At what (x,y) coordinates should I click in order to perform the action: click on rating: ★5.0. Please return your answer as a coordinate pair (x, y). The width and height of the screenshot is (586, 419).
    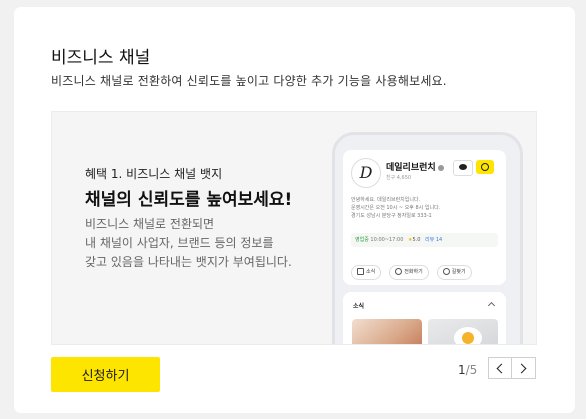
    Looking at the image, I should click on (414, 240).